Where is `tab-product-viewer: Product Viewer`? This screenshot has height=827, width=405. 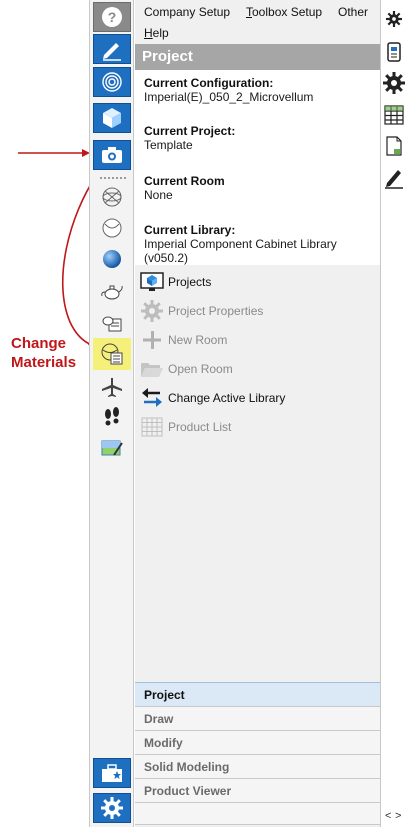
tab-product-viewer: Product Viewer is located at coordinates (257, 790).